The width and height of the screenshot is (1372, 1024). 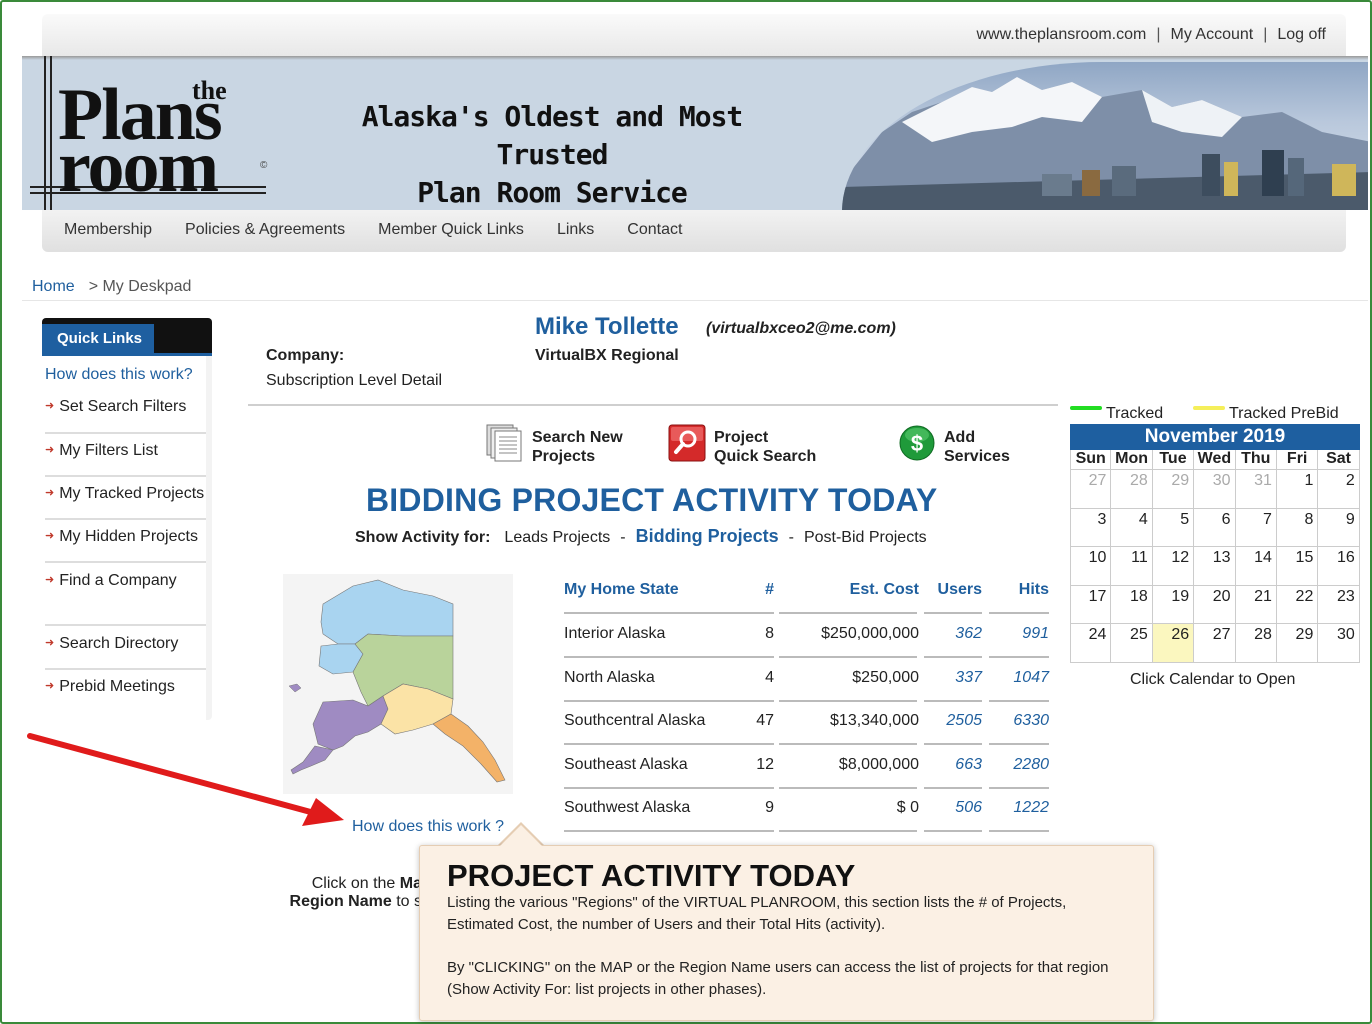 What do you see at coordinates (1297, 566) in the screenshot?
I see `calendar-day: 15` at bounding box center [1297, 566].